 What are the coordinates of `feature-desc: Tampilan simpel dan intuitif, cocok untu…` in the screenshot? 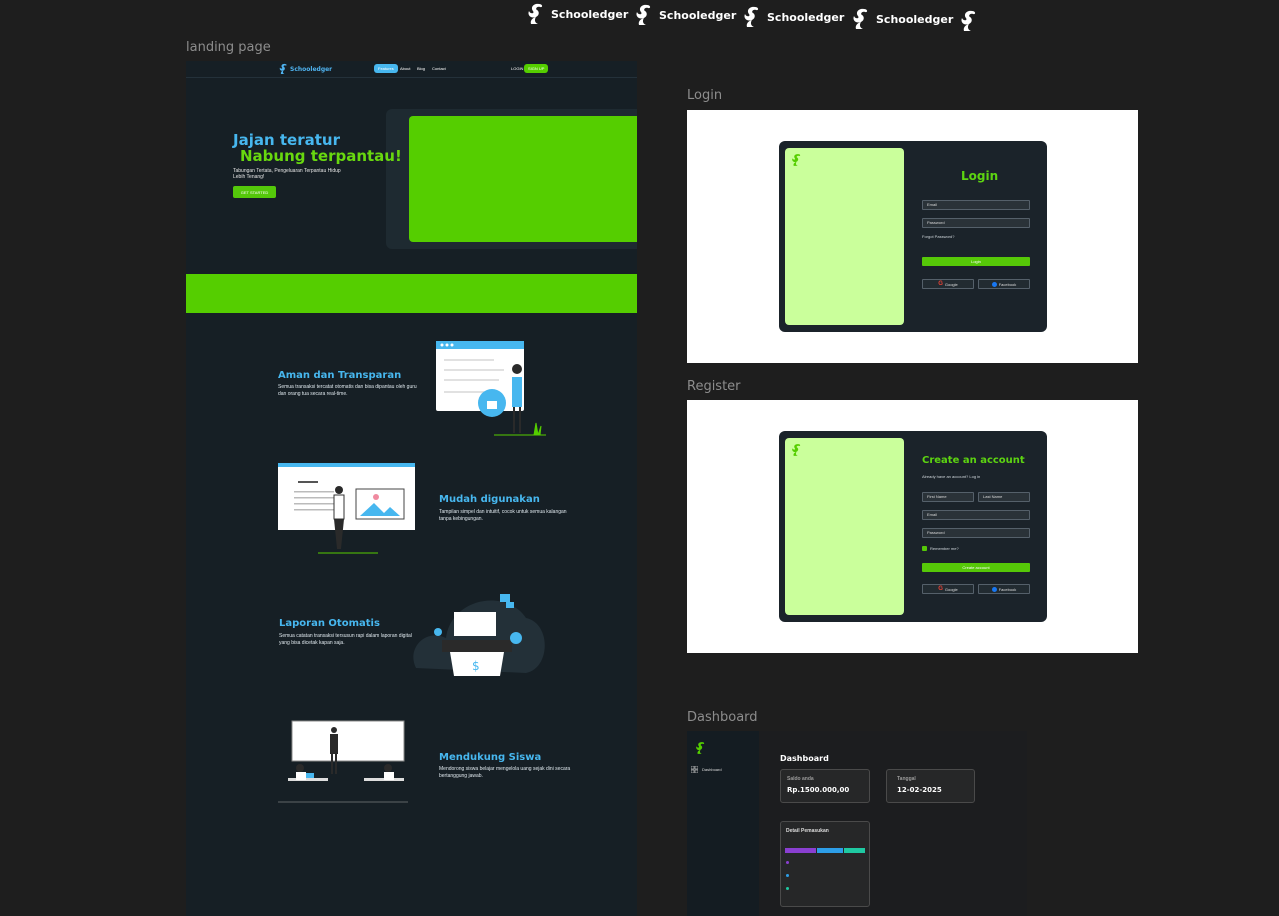 It's located at (503, 515).